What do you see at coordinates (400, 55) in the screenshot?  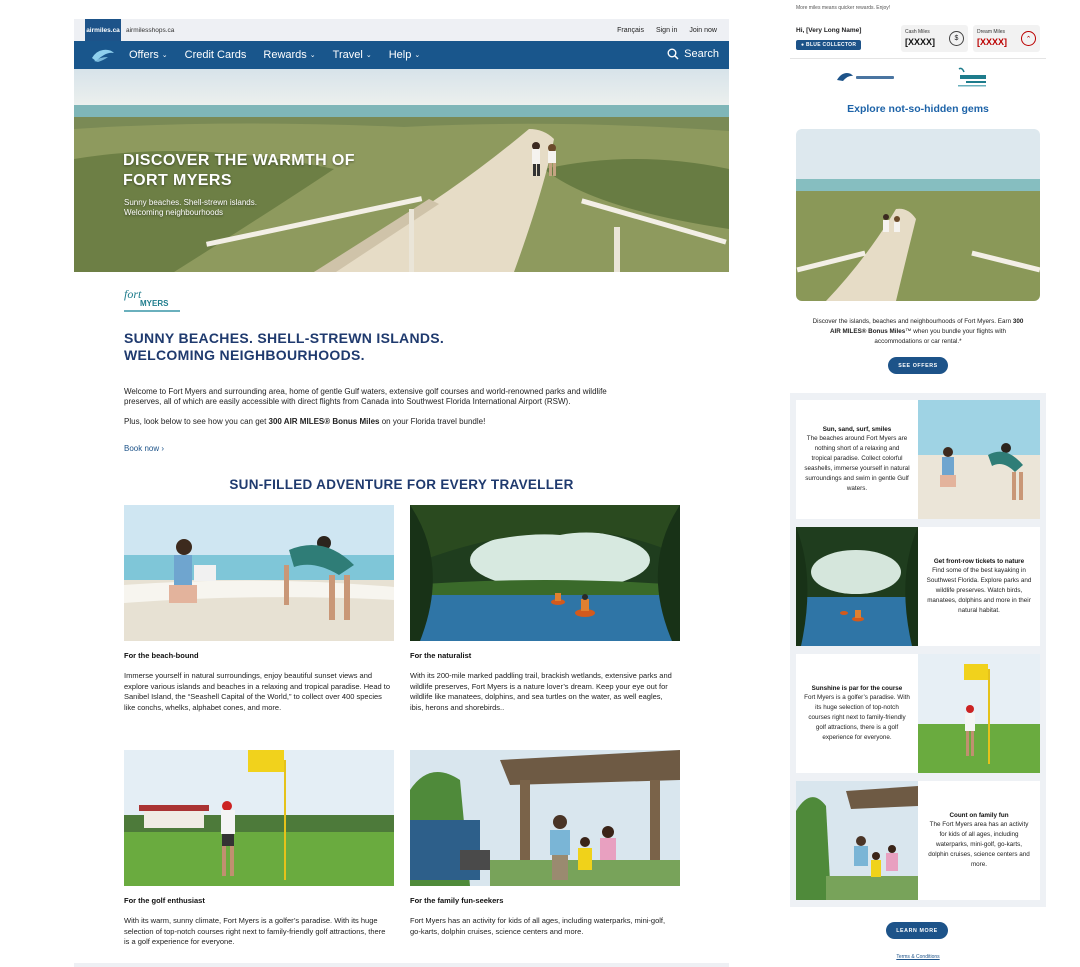 I see `nav-help-label: Help` at bounding box center [400, 55].